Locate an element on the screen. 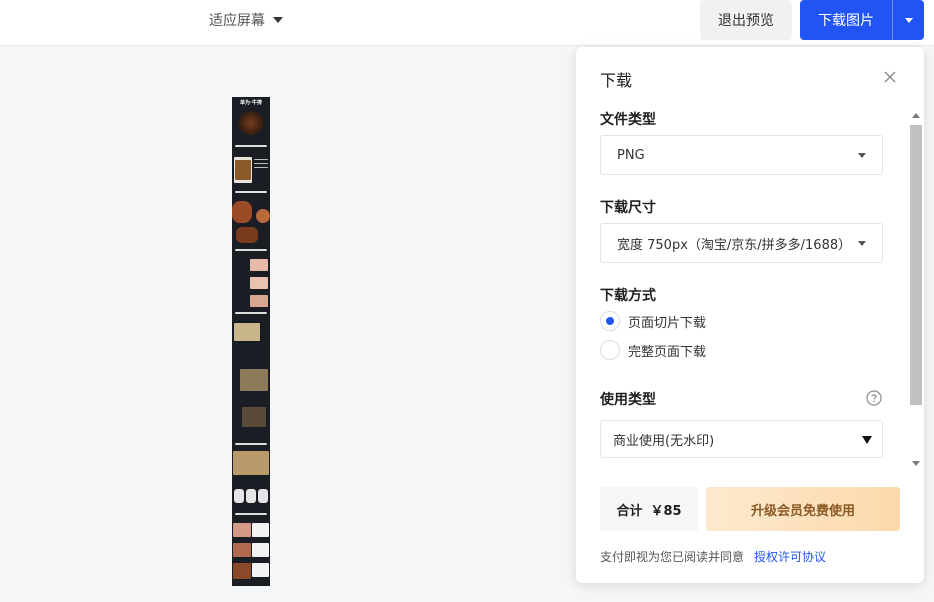 Image resolution: width=934 pixels, height=602 pixels. fit-screen-dropdown: 适应屏幕 is located at coordinates (246, 20).